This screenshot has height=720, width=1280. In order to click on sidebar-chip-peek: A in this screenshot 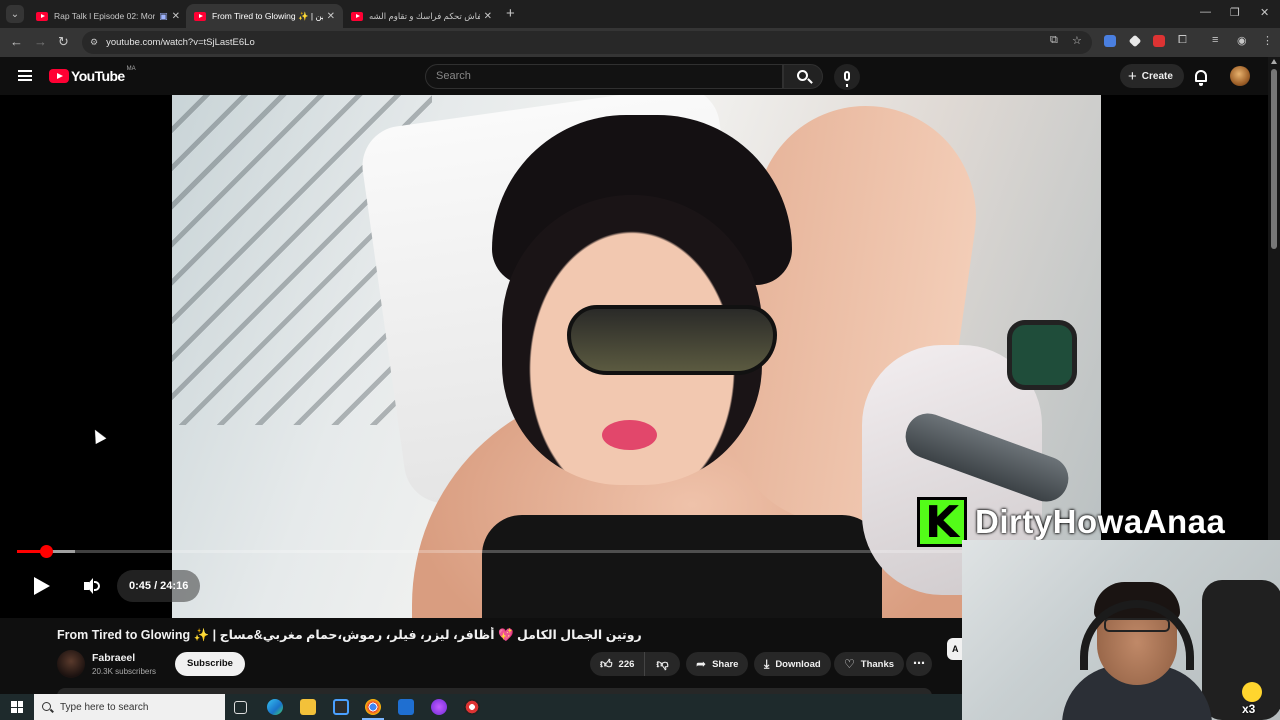, I will do `click(955, 649)`.